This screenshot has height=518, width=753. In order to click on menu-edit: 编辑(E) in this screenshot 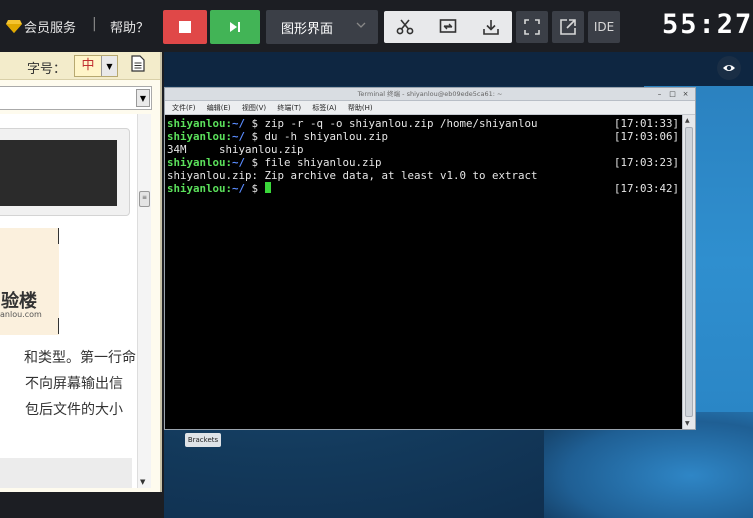, I will do `click(219, 108)`.